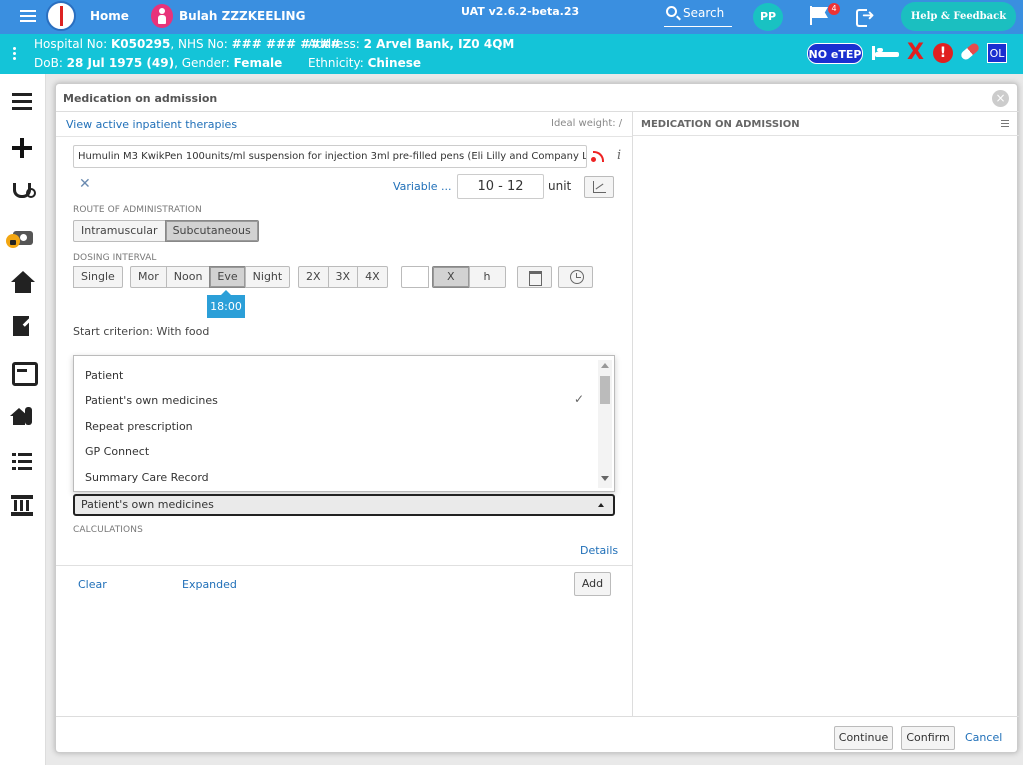 This screenshot has height=765, width=1023. Describe the element at coordinates (970, 51) in the screenshot. I see `pill-icon` at that location.